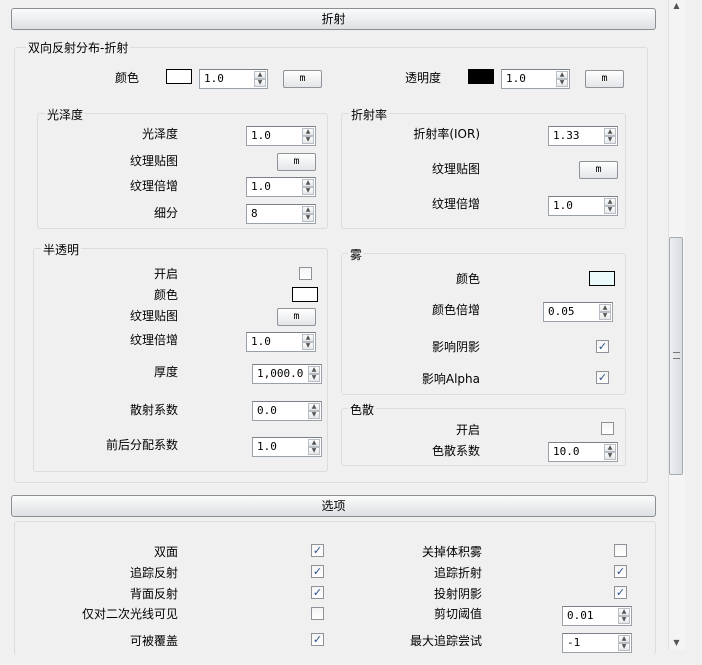 This screenshot has height=665, width=702. What do you see at coordinates (356, 254) in the screenshot?
I see `fog-group-title: 雾` at bounding box center [356, 254].